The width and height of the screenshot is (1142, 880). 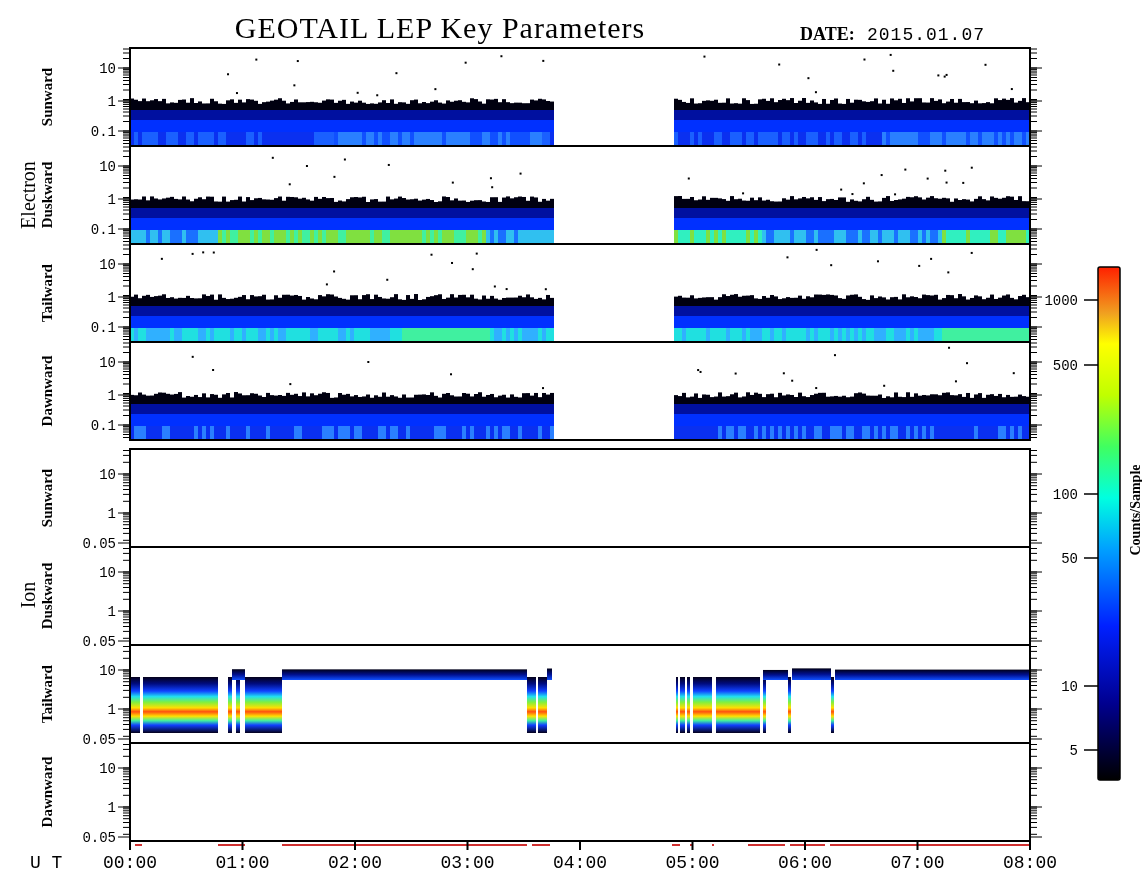 What do you see at coordinates (242, 863) in the screenshot?
I see `x-tick-label: 01:00` at bounding box center [242, 863].